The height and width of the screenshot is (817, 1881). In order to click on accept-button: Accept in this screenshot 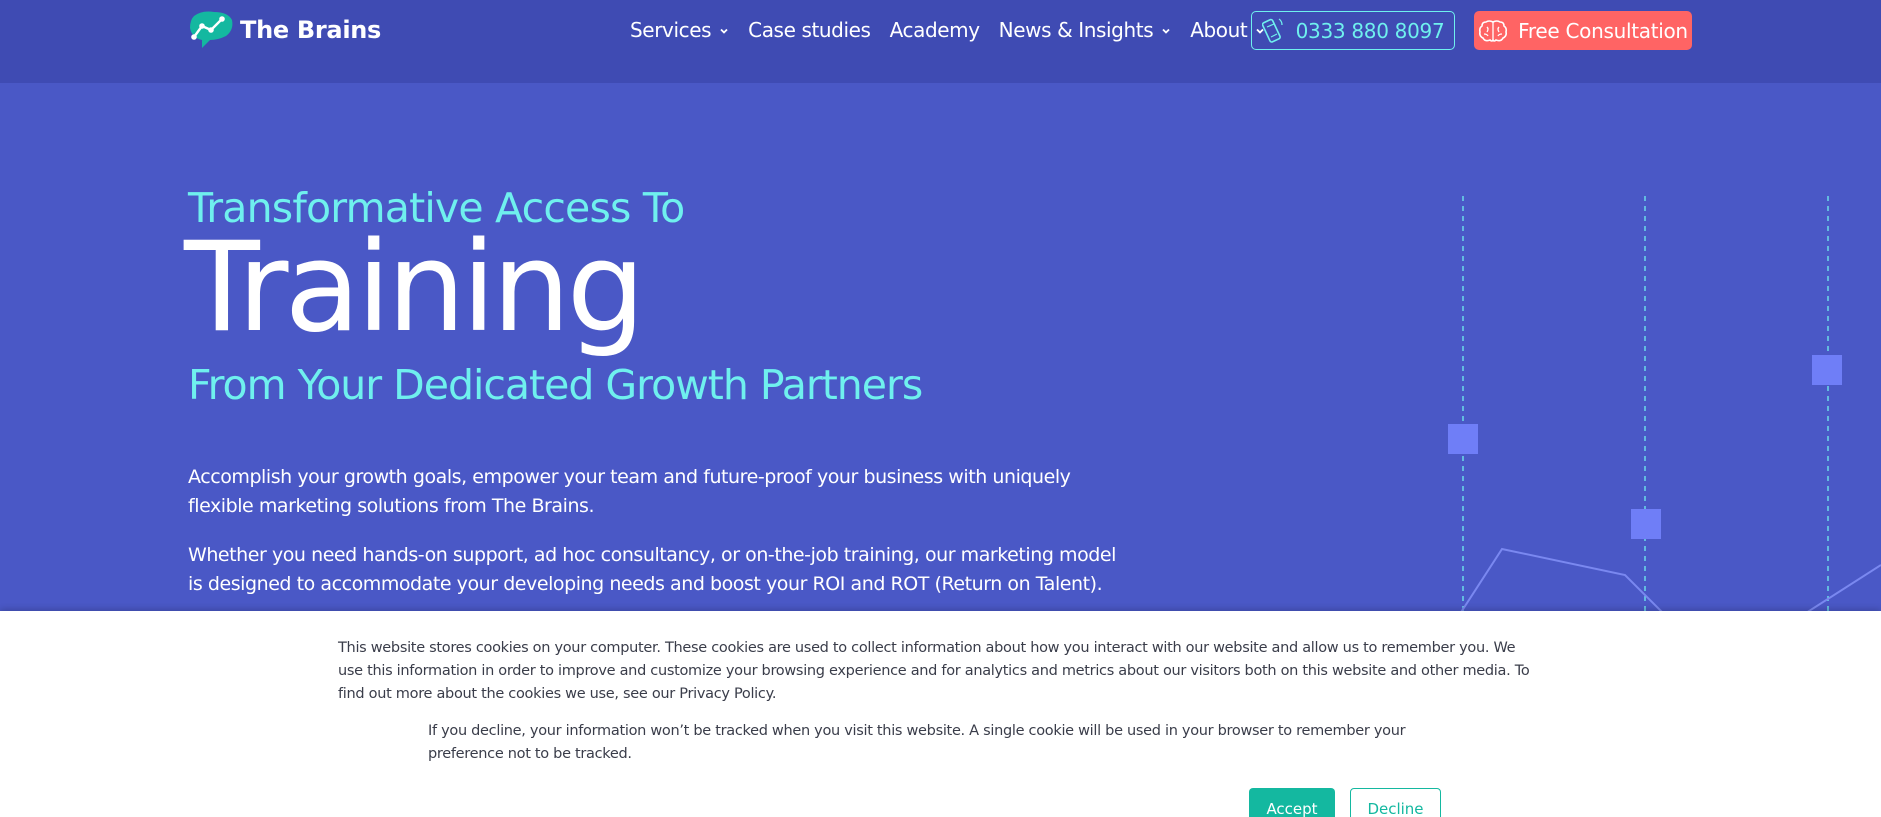, I will do `click(1292, 802)`.